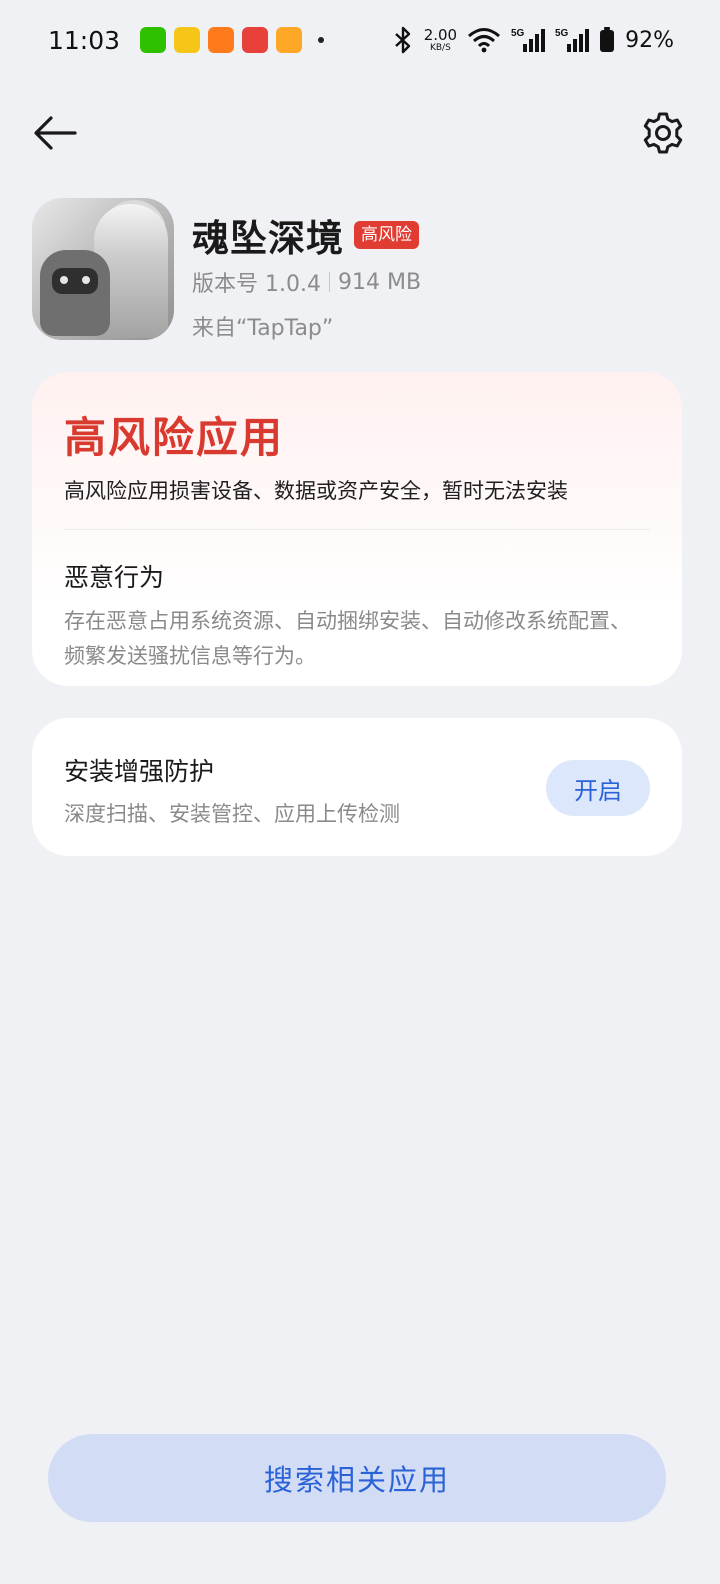 The height and width of the screenshot is (1584, 720). Describe the element at coordinates (86, 280) in the screenshot. I see `robot-eye-right` at that location.